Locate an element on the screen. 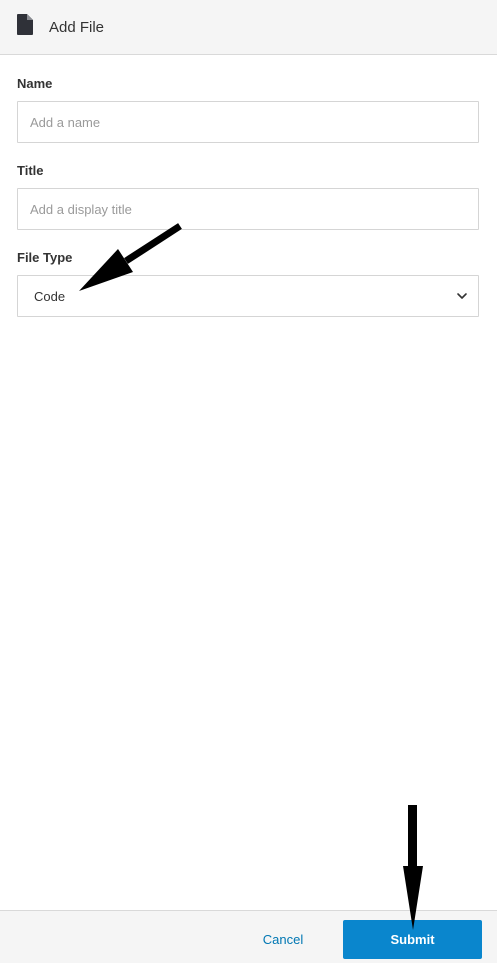 Image resolution: width=497 pixels, height=963 pixels. submit-button: Submit is located at coordinates (412, 939).